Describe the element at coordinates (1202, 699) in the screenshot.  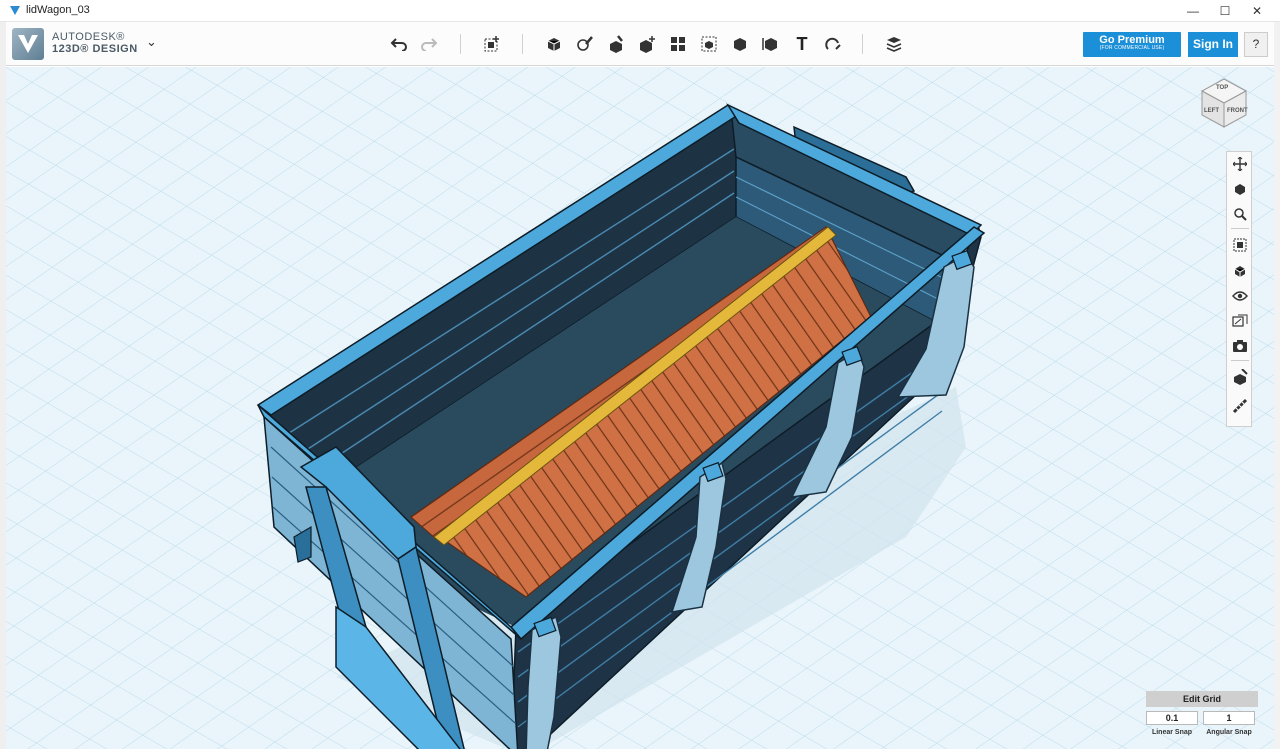
I see `edit-grid-button: Edit Grid` at that location.